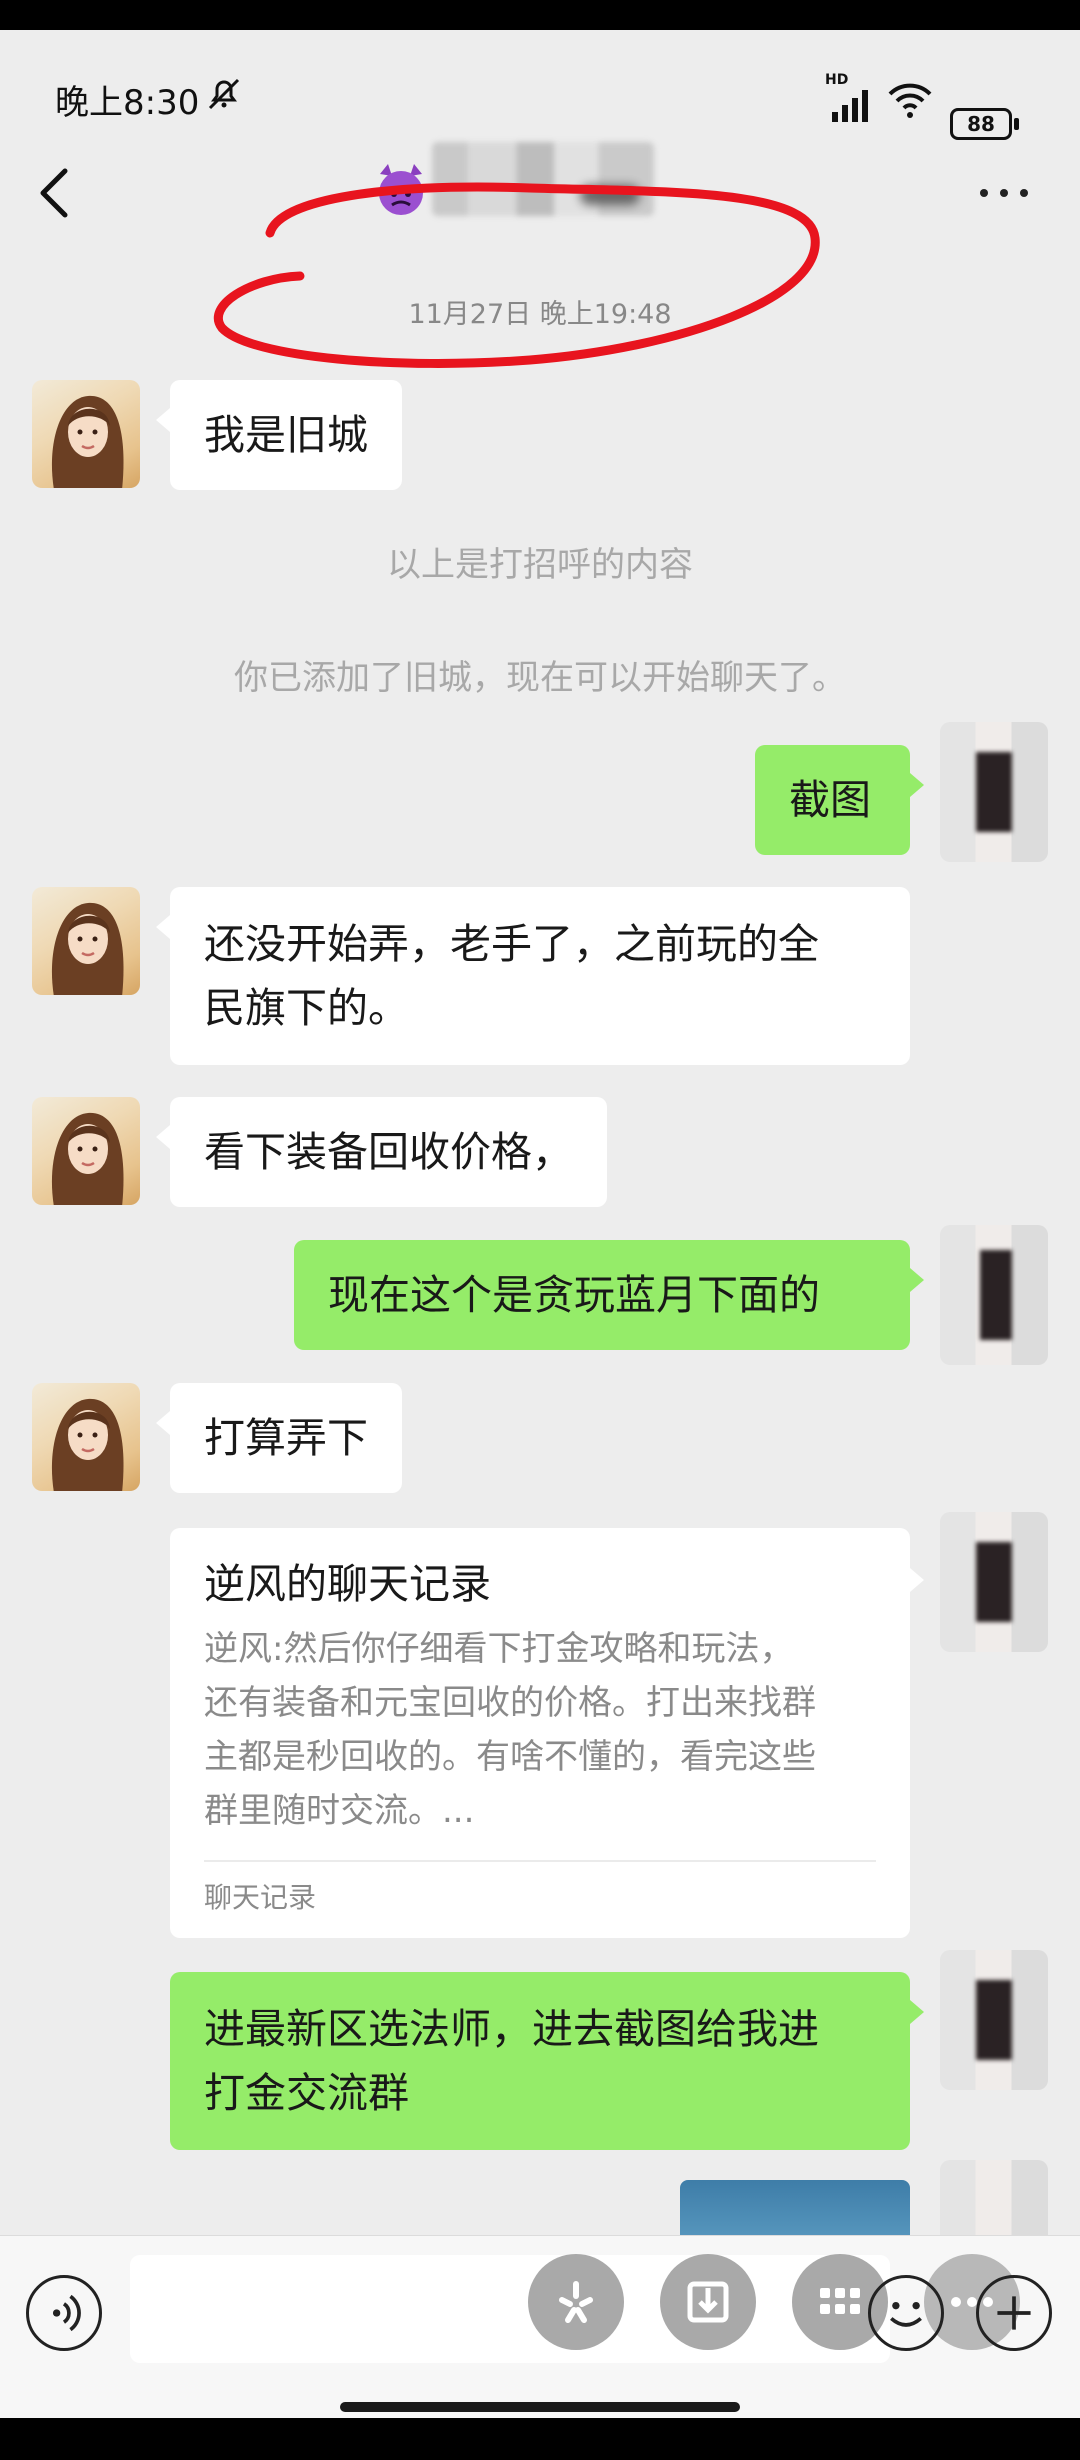 The image size is (1080, 2460). Describe the element at coordinates (533, 976) in the screenshot. I see `message-bubble-incoming: 还没开始弄，老手了，之前玩的全 民旗下的。` at that location.